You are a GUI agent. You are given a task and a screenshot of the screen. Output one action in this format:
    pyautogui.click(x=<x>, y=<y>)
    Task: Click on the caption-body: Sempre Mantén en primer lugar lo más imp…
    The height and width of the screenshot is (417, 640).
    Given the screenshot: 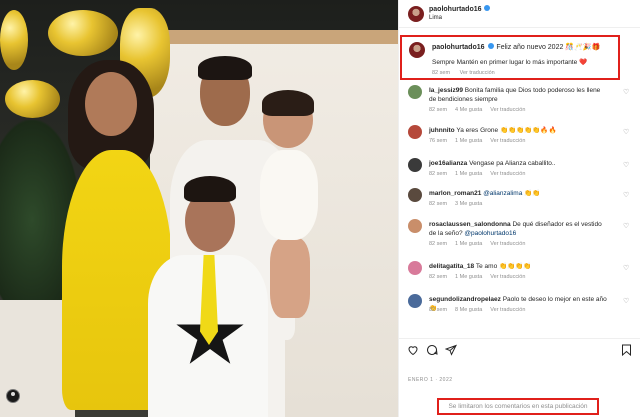 What is the action you would take?
    pyautogui.click(x=510, y=62)
    